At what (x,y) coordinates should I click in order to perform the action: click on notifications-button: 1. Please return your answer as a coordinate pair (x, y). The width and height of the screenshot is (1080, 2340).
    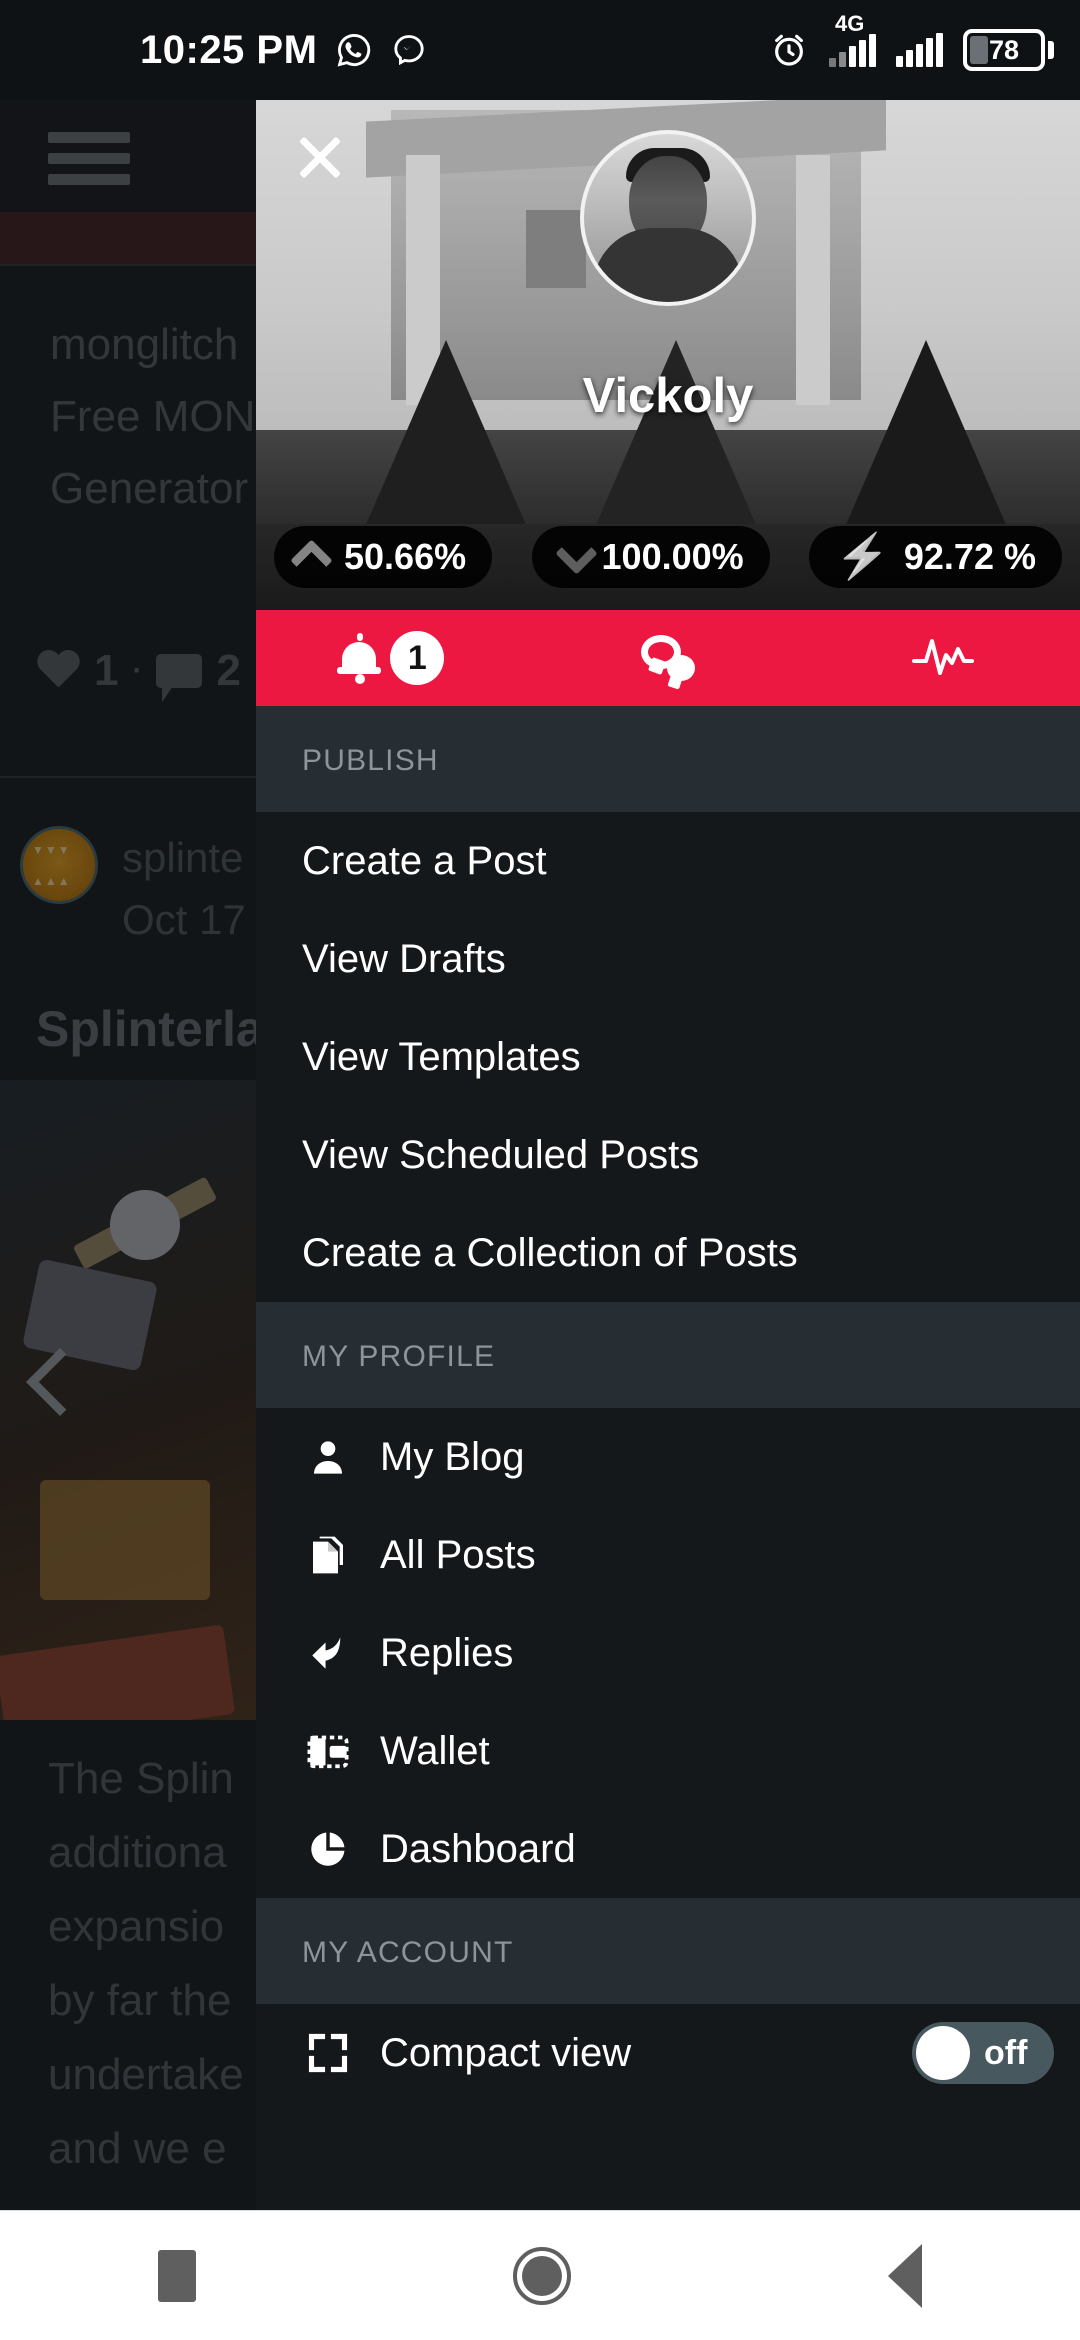
    Looking at the image, I should click on (393, 658).